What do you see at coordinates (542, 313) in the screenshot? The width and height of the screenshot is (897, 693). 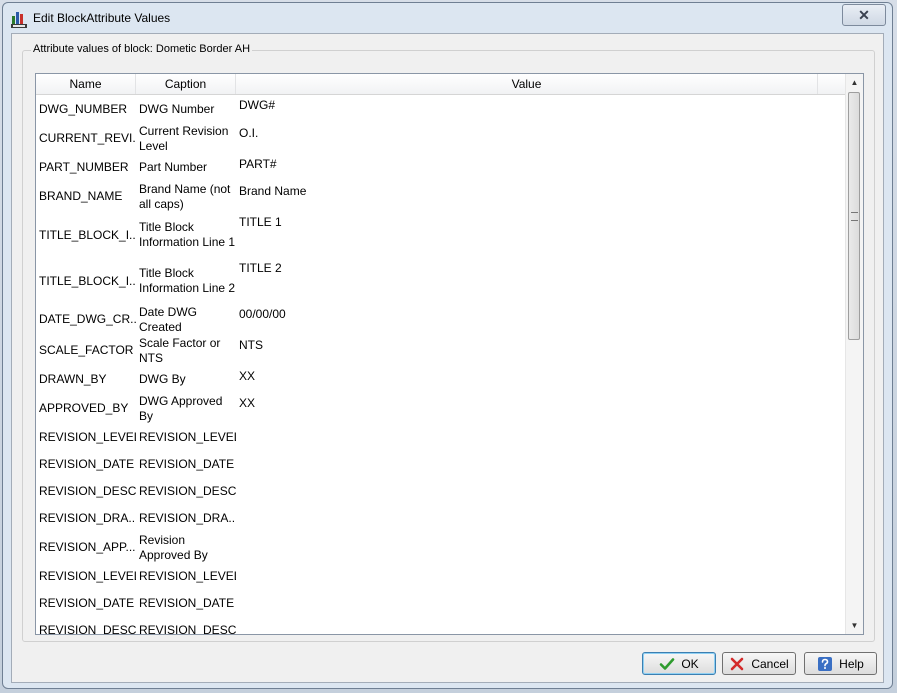 I see `row-value: 00/00/00` at bounding box center [542, 313].